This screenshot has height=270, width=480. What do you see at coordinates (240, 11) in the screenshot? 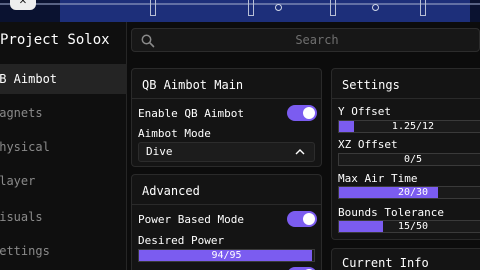
I see `game-backdrop: ✕` at bounding box center [240, 11].